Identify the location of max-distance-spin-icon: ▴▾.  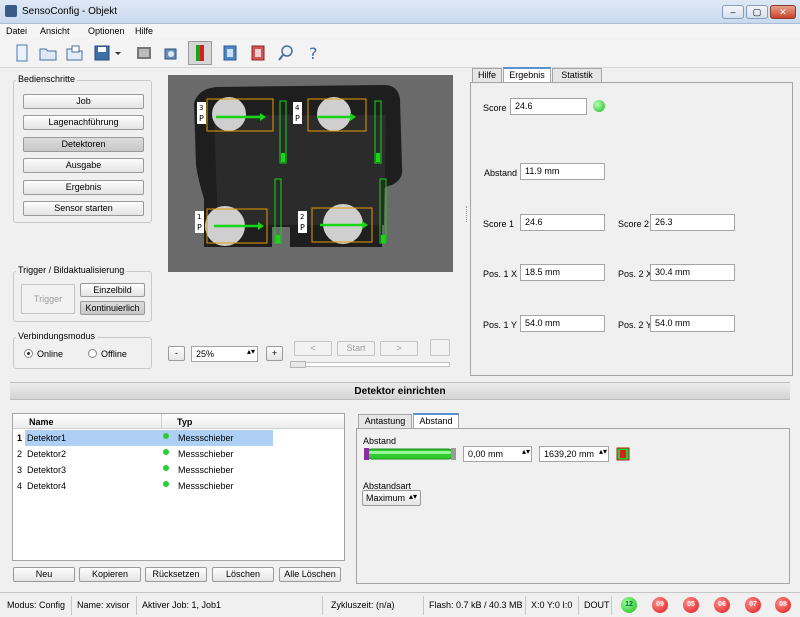
(603, 451).